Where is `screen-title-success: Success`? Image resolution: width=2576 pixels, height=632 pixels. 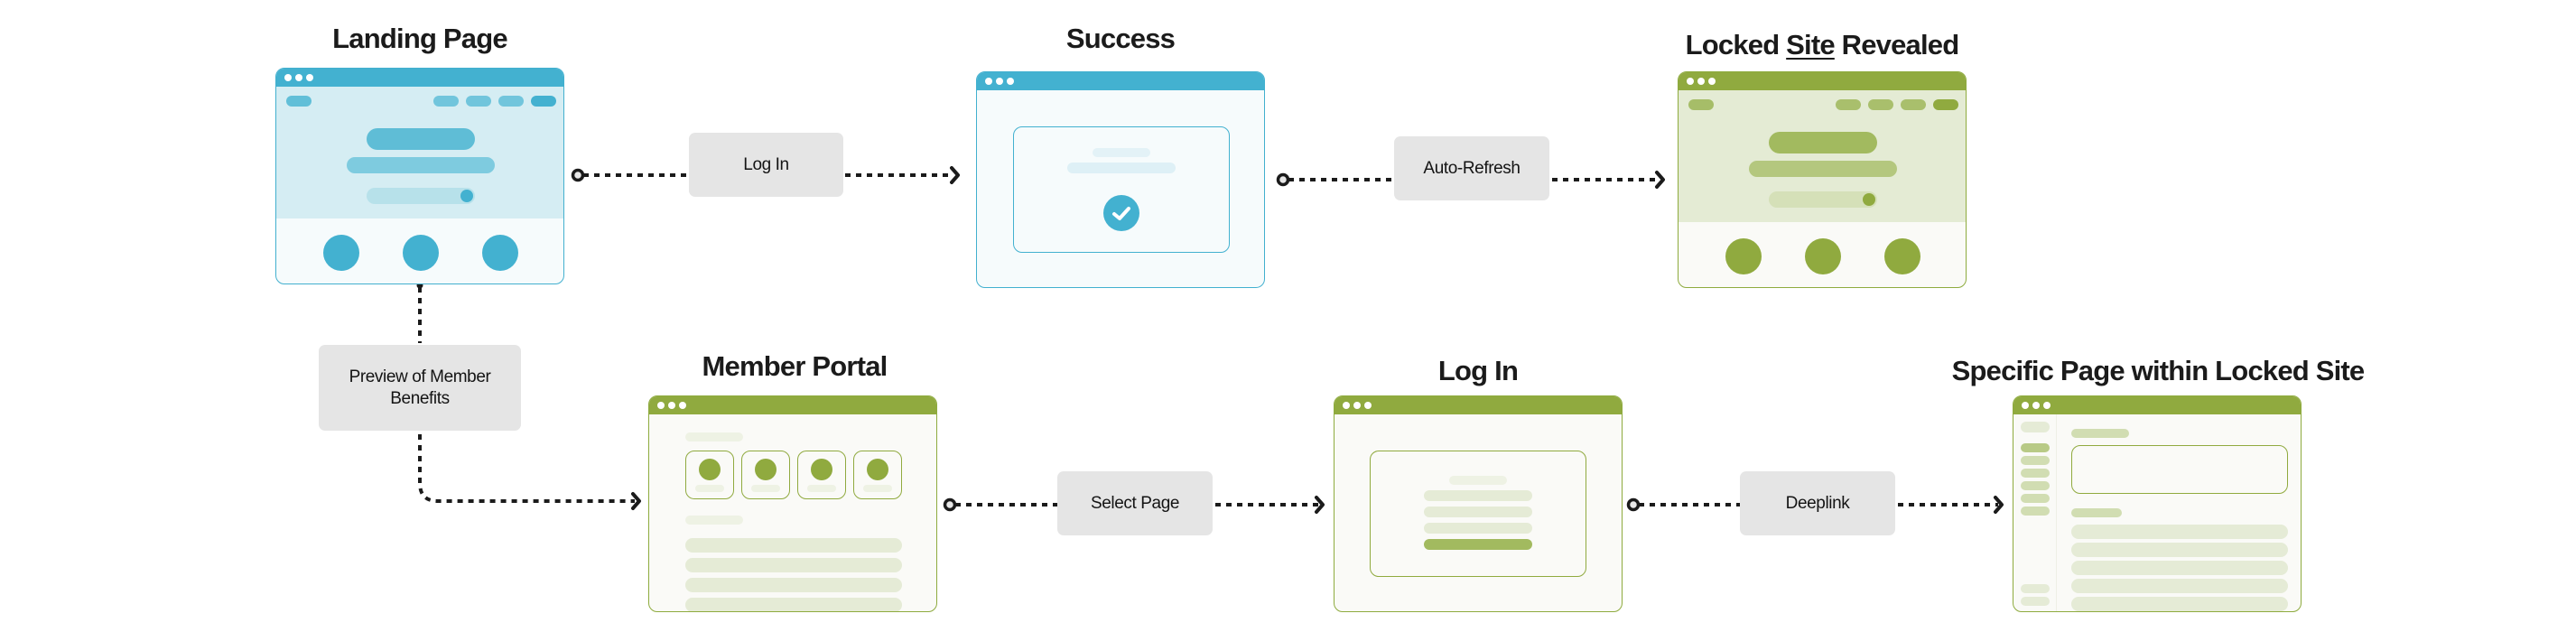 screen-title-success: Success is located at coordinates (1120, 38).